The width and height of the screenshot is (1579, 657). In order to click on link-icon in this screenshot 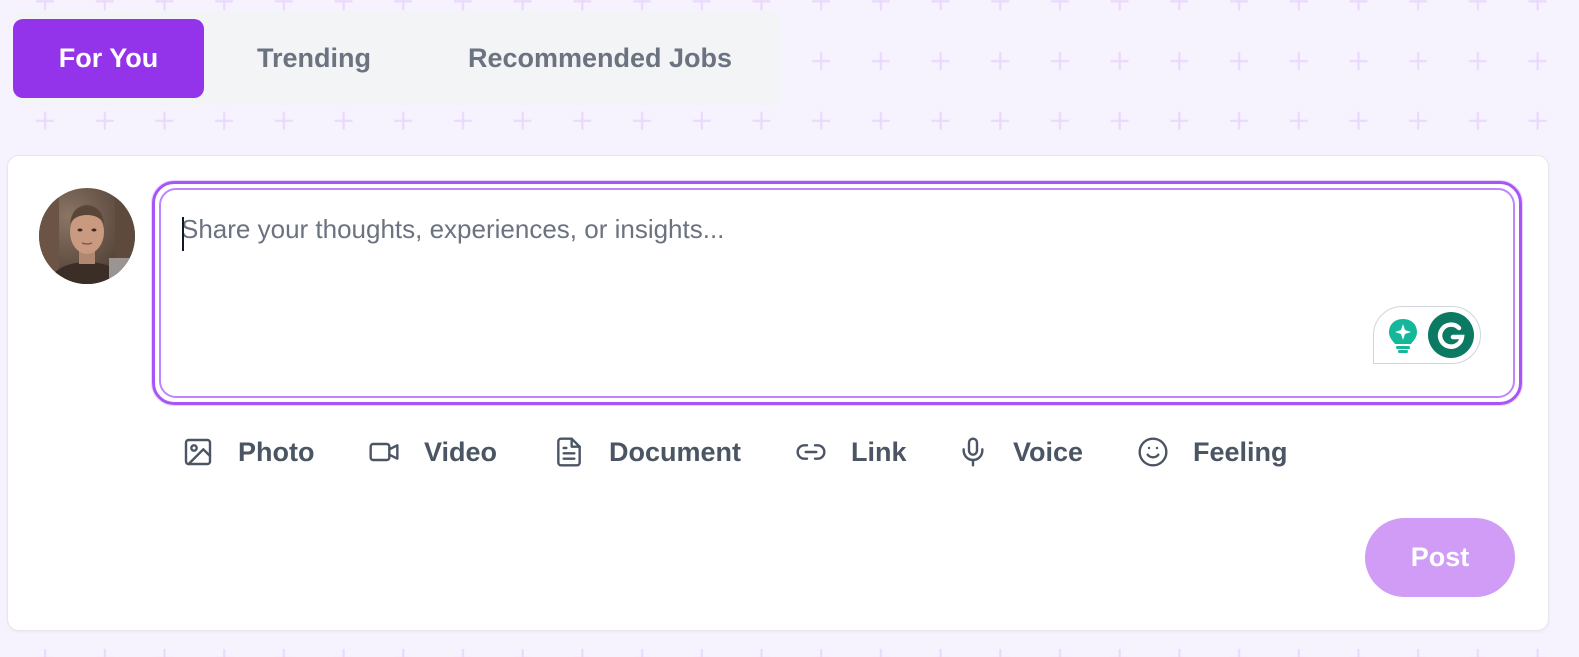, I will do `click(811, 452)`.